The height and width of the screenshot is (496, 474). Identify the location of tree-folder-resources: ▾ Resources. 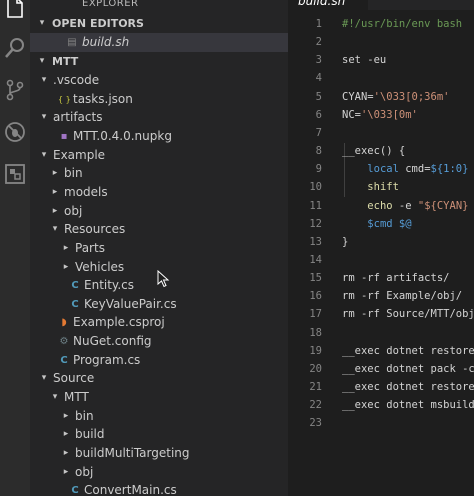
(159, 229).